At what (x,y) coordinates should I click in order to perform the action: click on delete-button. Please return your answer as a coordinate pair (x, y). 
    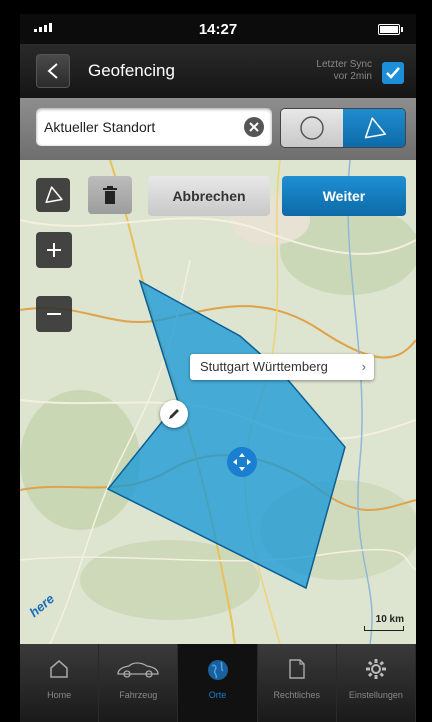
    Looking at the image, I should click on (110, 195).